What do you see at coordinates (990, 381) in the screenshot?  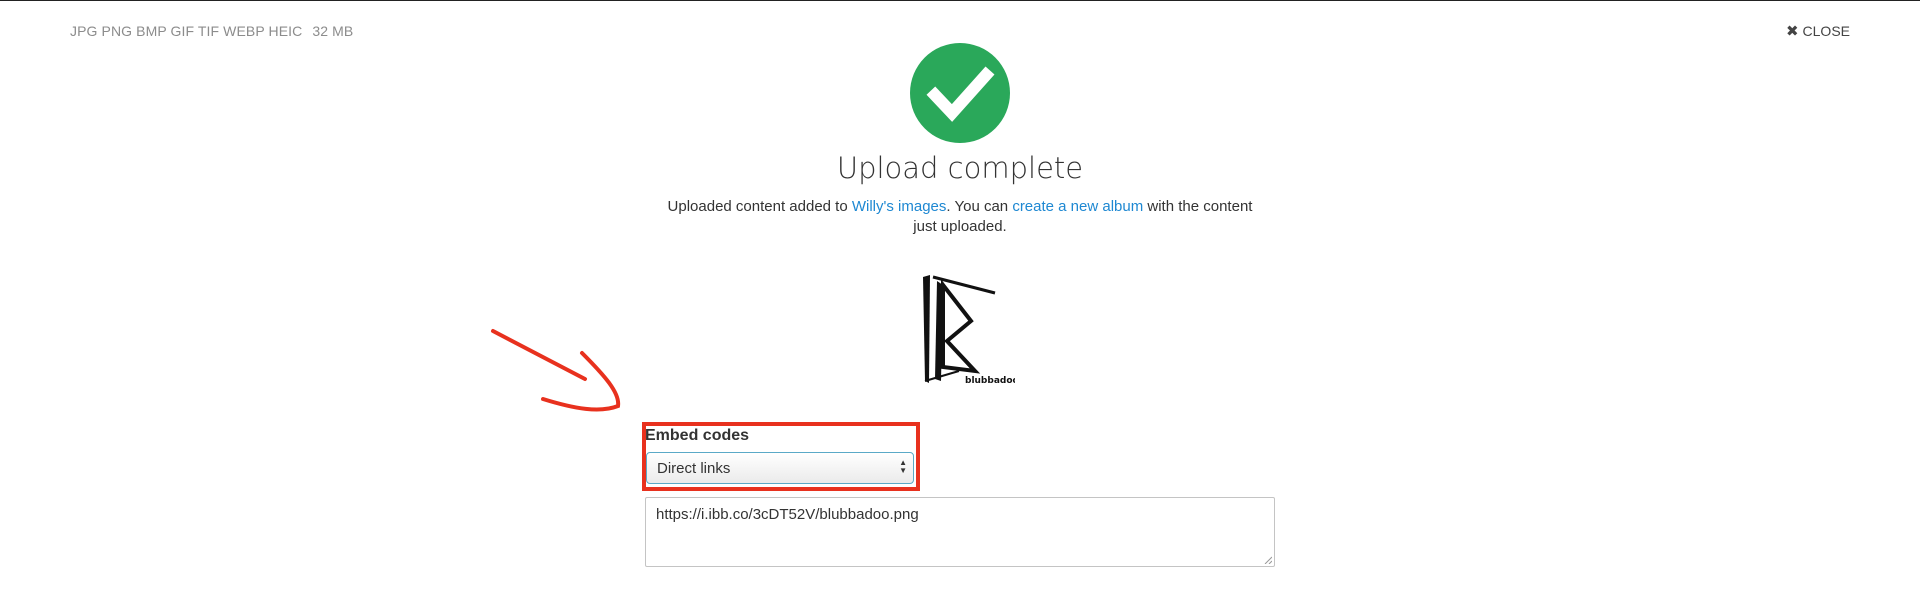 I see `thumbnail-caption: blubbadoo` at bounding box center [990, 381].